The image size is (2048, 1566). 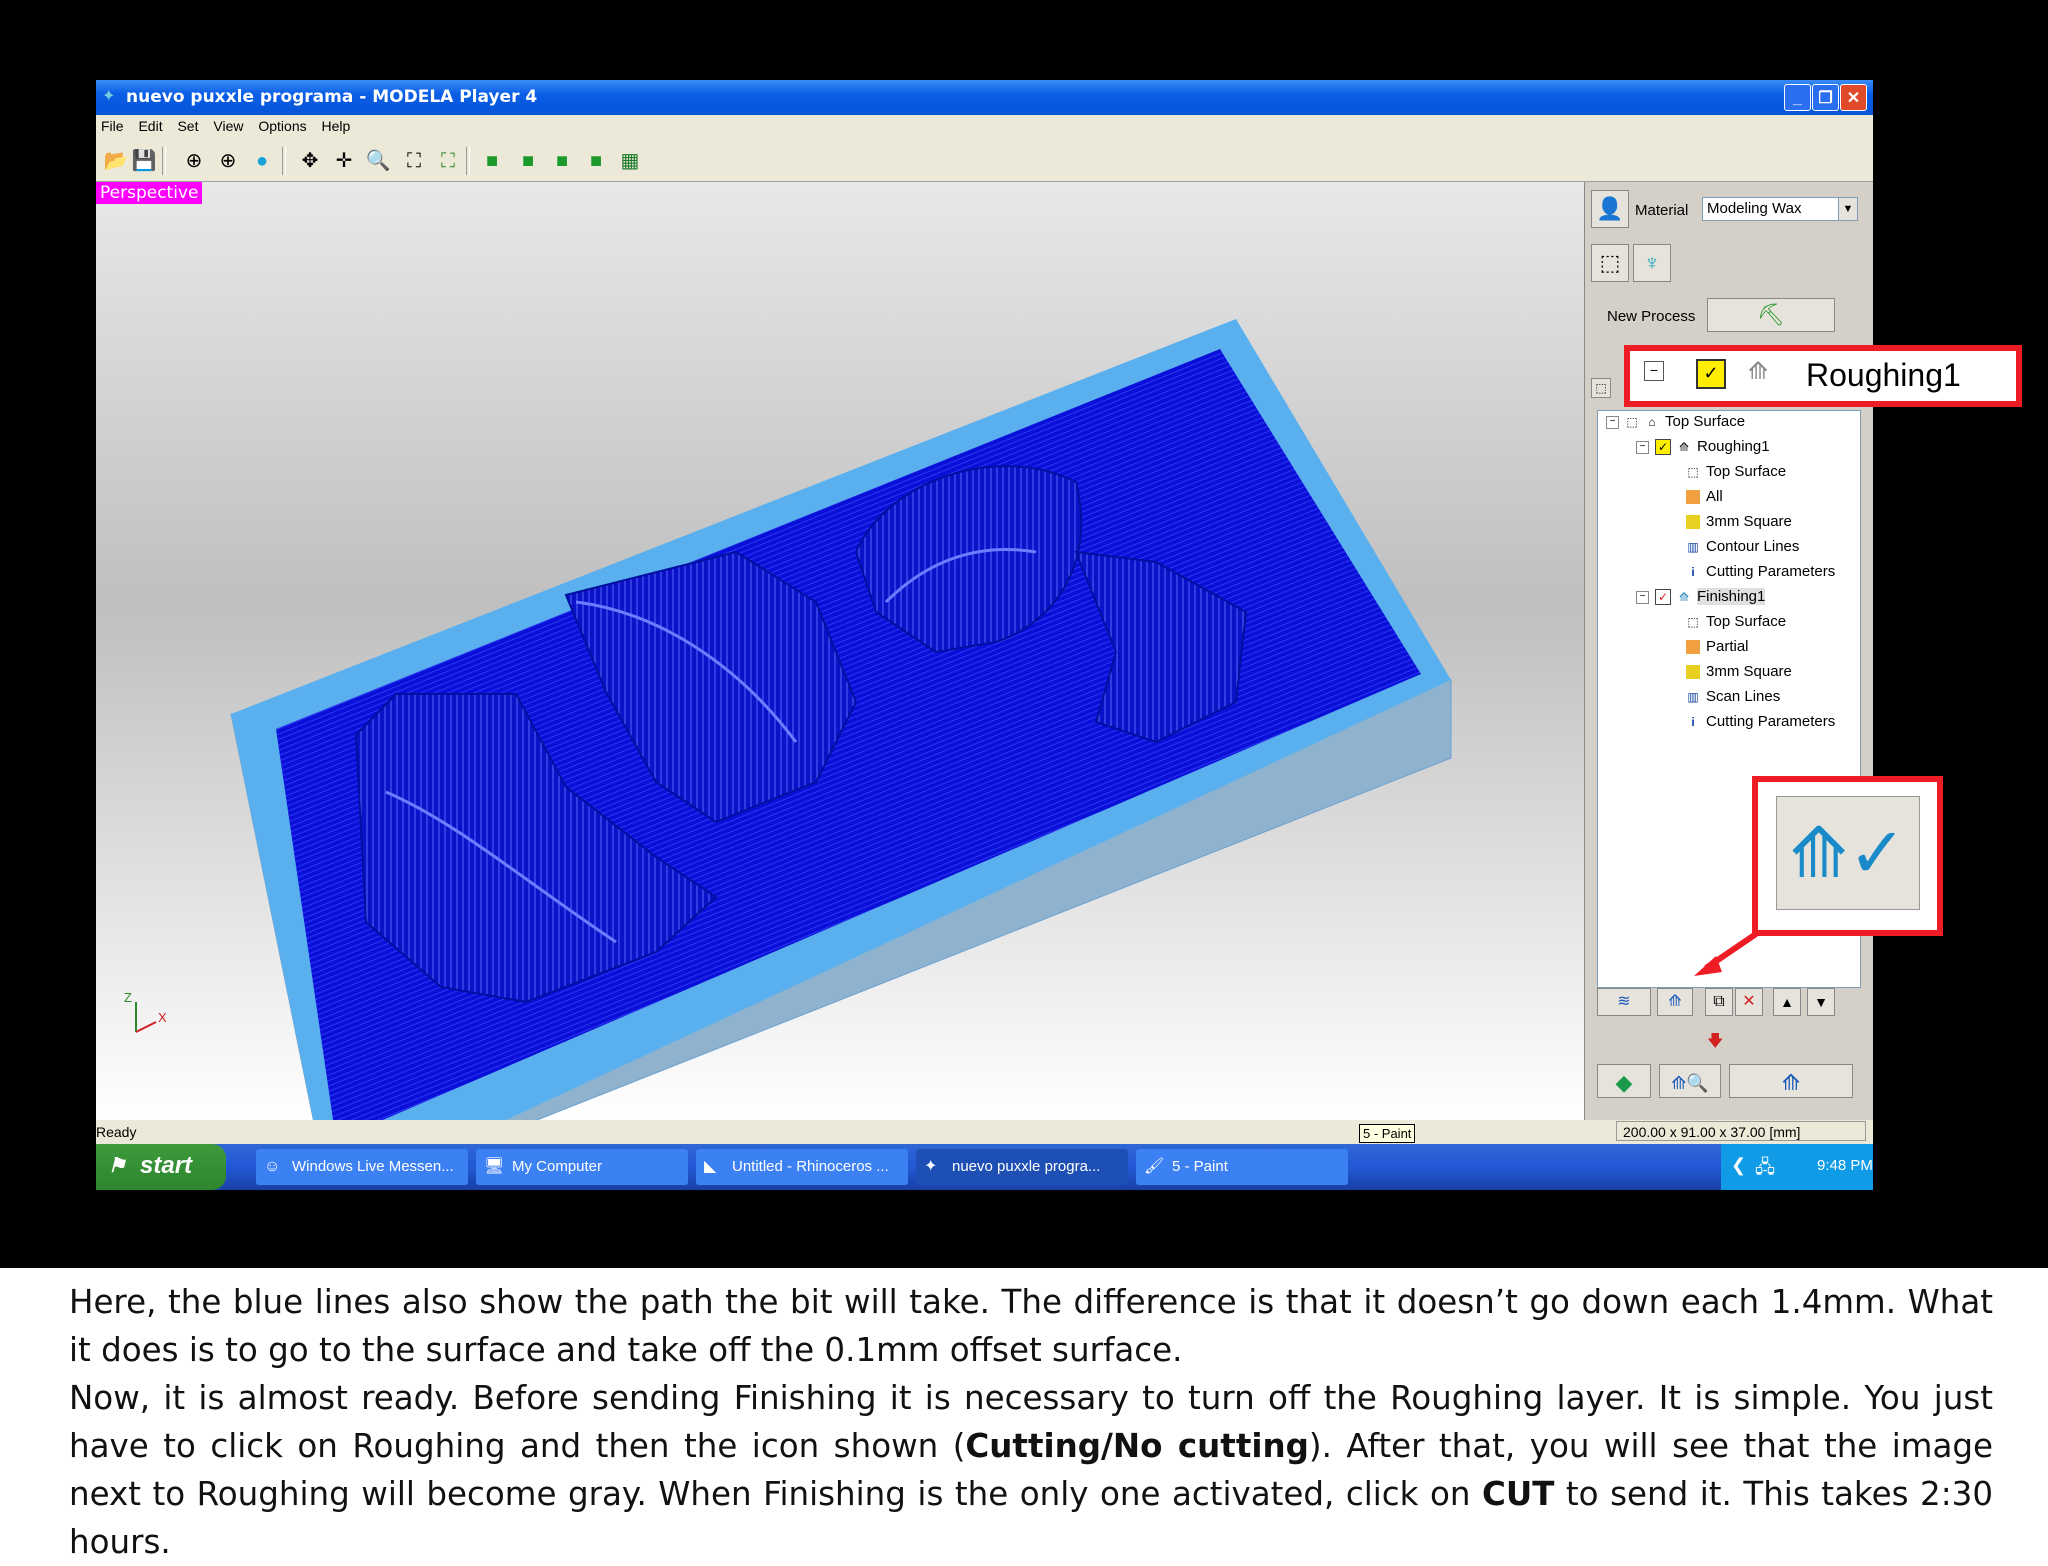 What do you see at coordinates (194, 161) in the screenshot?
I see `view-all-icon: ⊕` at bounding box center [194, 161].